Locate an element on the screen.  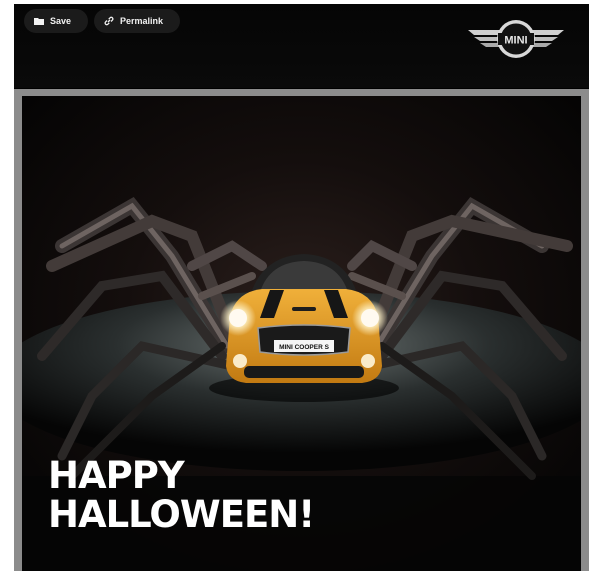
headline-line-2: HALLOWEEN! is located at coordinates (181, 514).